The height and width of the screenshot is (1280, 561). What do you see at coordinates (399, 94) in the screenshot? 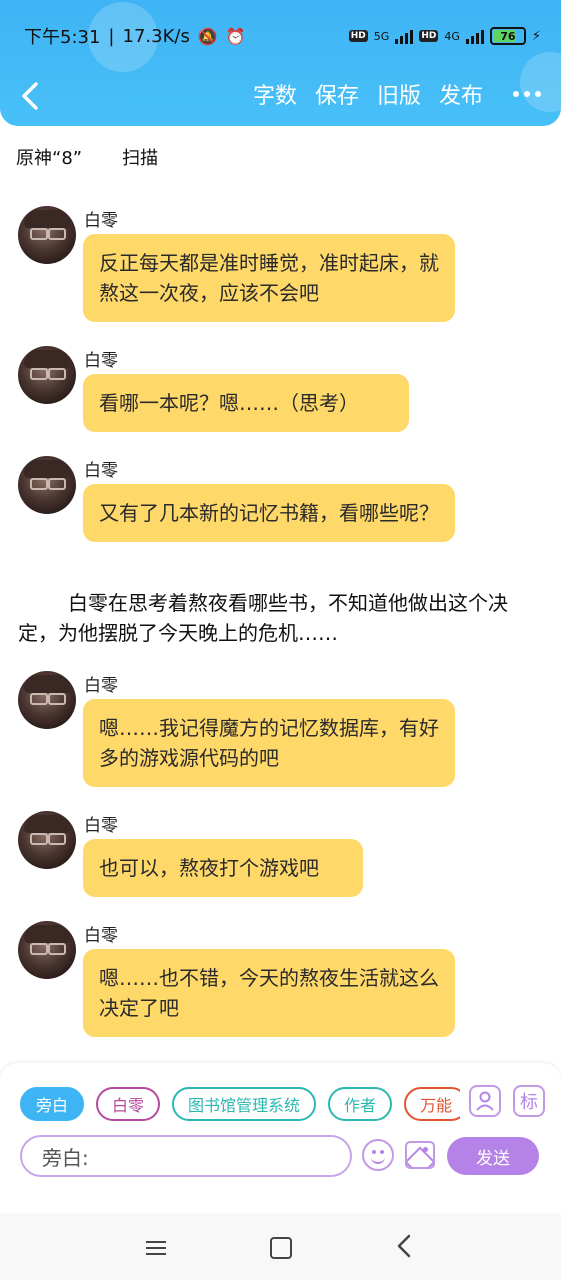
I see `old-version-button: 旧版` at bounding box center [399, 94].